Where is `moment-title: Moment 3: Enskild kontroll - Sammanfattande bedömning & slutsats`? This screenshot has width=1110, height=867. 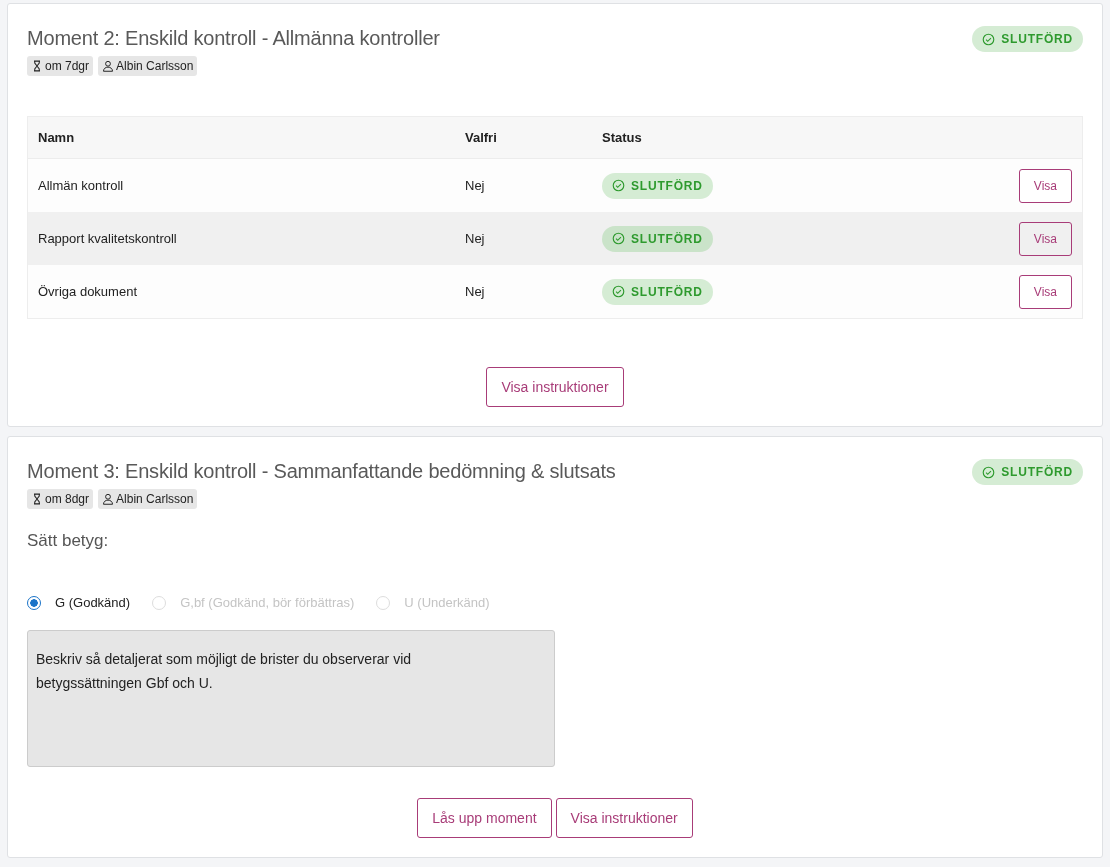
moment-title: Moment 3: Enskild kontroll - Sammanfattande bedömning & slutsats is located at coordinates (321, 471).